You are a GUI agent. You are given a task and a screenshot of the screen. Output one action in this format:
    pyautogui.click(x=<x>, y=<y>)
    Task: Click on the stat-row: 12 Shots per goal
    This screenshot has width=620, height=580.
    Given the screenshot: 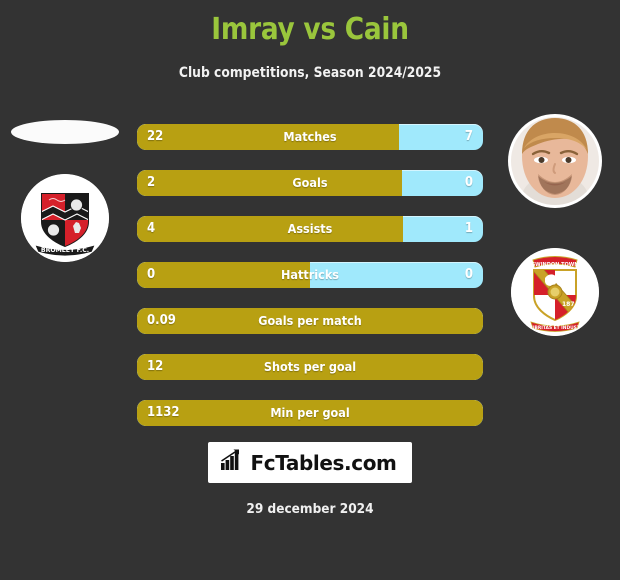 What is the action you would take?
    pyautogui.click(x=310, y=367)
    